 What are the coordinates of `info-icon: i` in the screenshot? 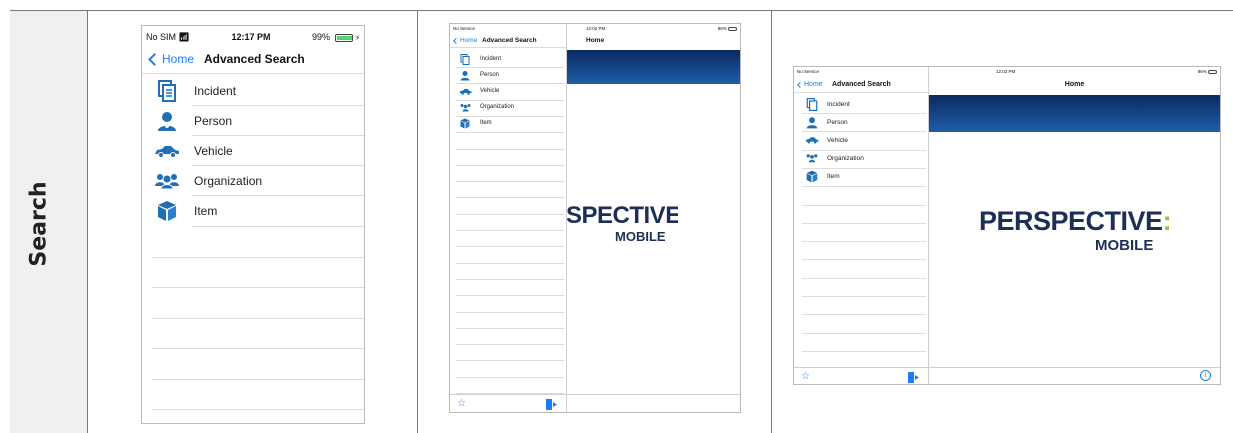 It's located at (1205, 375).